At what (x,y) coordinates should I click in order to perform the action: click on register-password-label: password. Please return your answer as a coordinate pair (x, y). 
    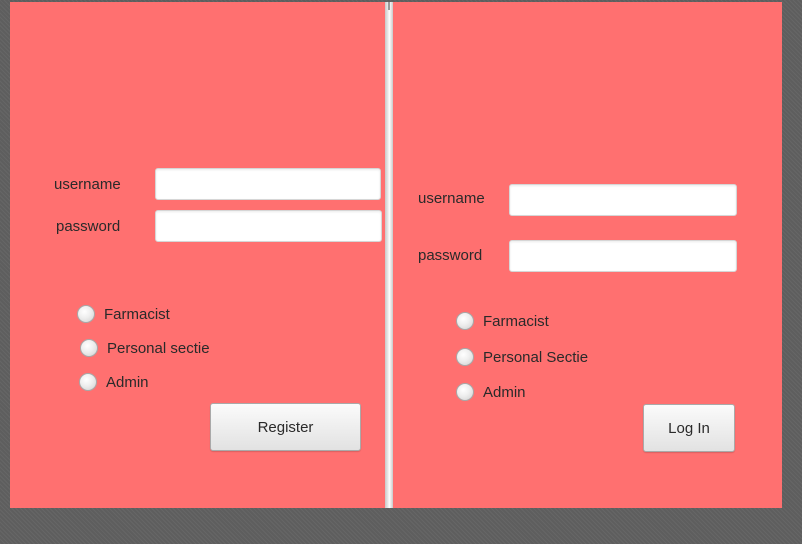
    Looking at the image, I should click on (88, 226).